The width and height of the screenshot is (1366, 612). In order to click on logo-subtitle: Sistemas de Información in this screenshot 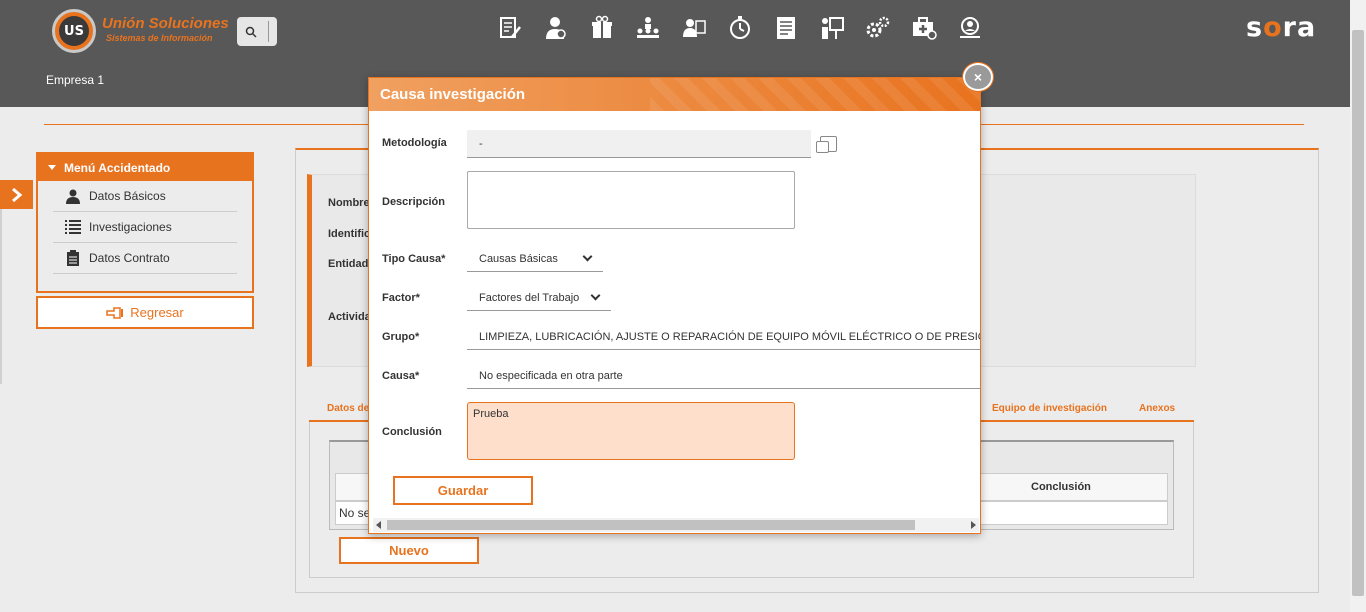, I will do `click(159, 38)`.